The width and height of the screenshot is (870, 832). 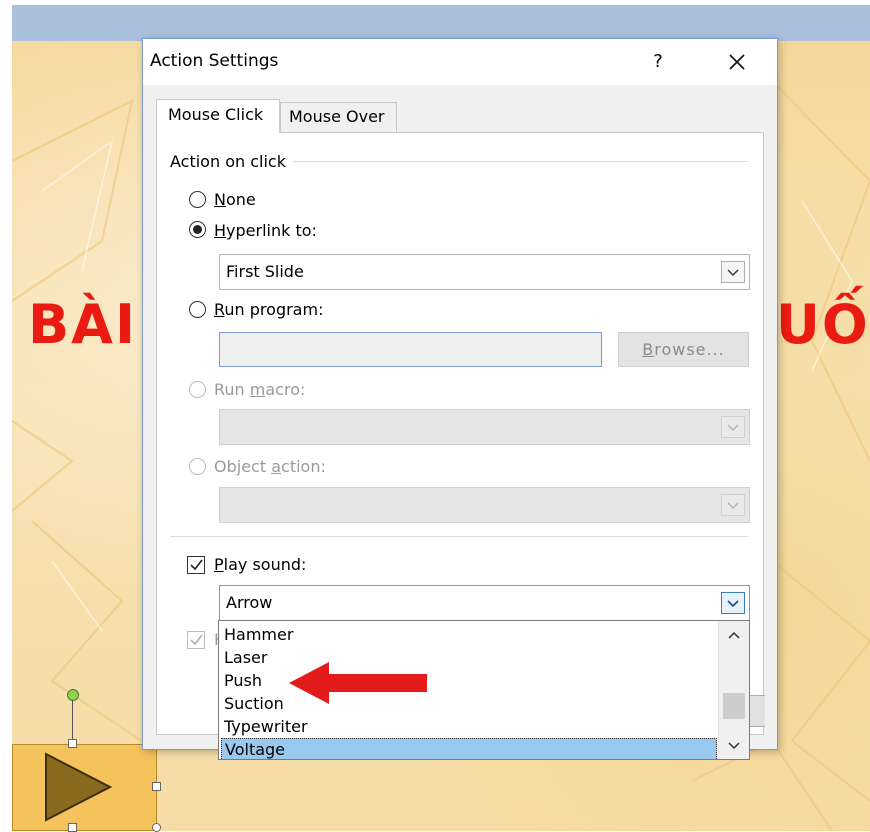 What do you see at coordinates (441, 23) in the screenshot?
I see `window-title-strip` at bounding box center [441, 23].